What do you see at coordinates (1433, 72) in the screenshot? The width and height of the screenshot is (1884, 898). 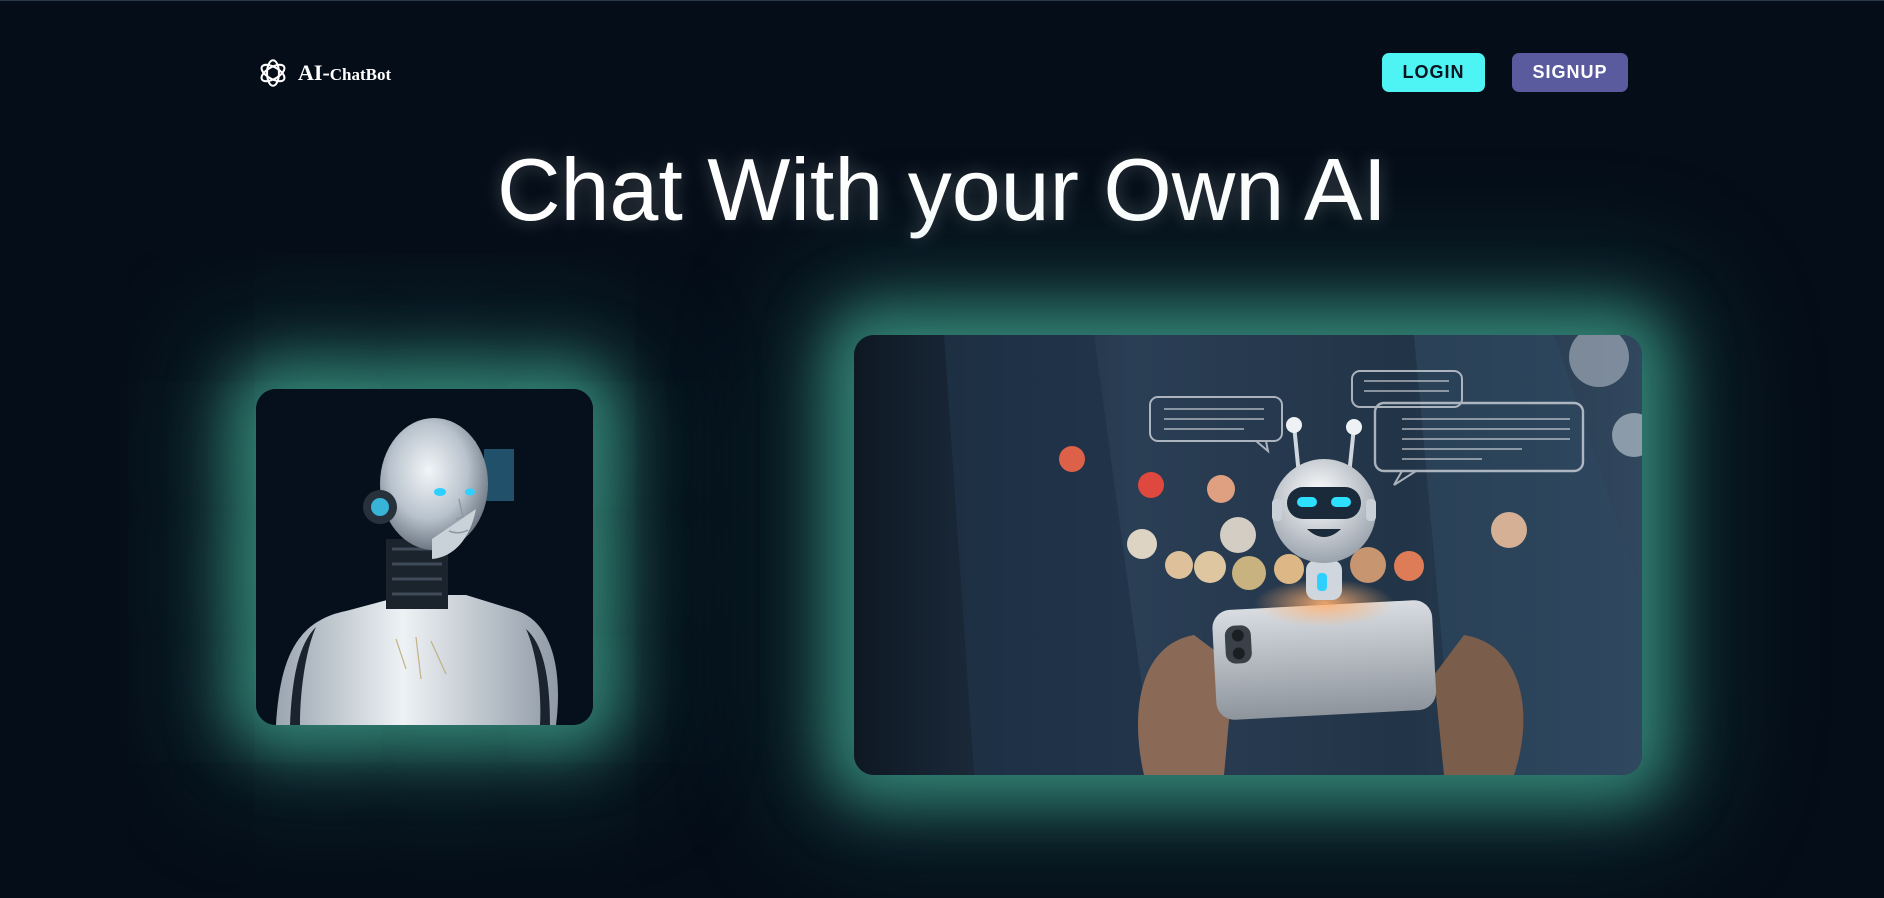 I see `login-button: LOGIN` at bounding box center [1433, 72].